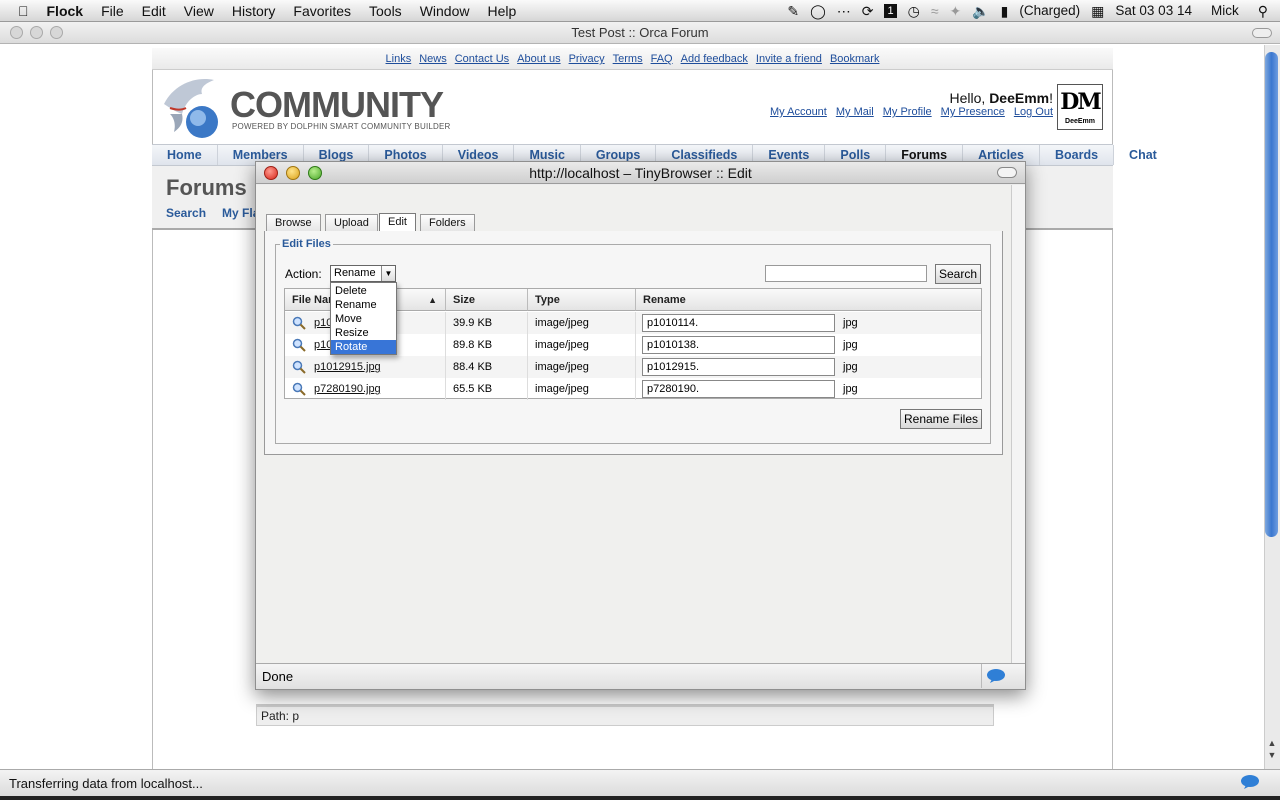 Image resolution: width=1280 pixels, height=800 pixels. What do you see at coordinates (935, 11) in the screenshot?
I see `wifi-icon: ≈` at bounding box center [935, 11].